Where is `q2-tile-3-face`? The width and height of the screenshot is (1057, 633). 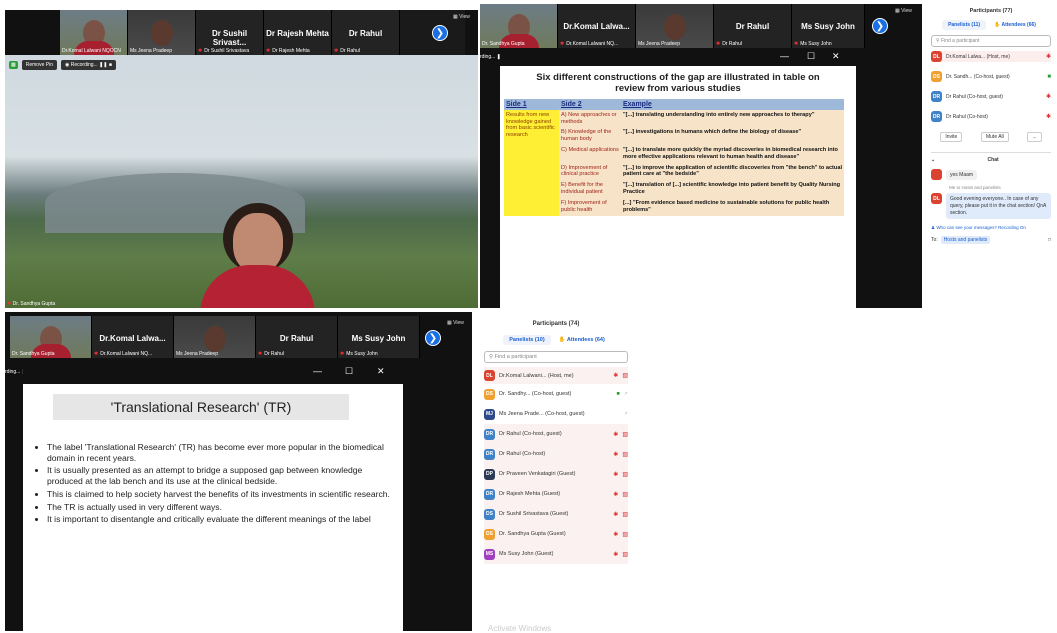 q2-tile-3-face is located at coordinates (674, 27).